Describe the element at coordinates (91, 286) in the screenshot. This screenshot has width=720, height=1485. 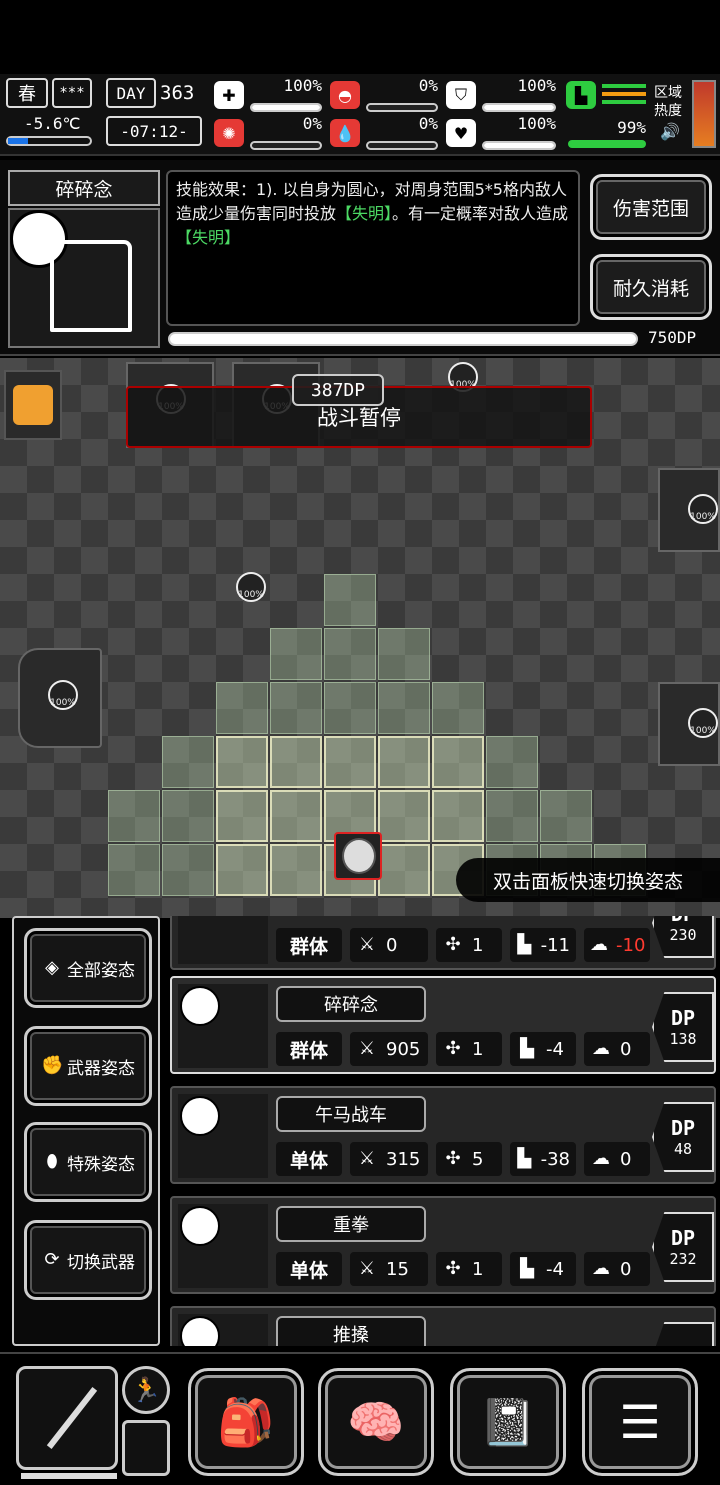
I see `chant-icon` at that location.